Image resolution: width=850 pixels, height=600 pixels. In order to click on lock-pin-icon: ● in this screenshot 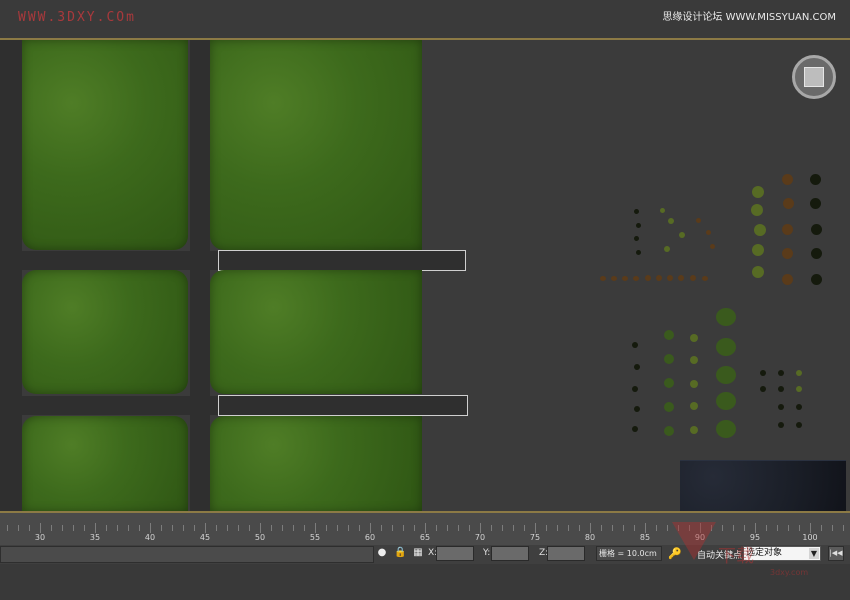, I will do `click(382, 553)`.